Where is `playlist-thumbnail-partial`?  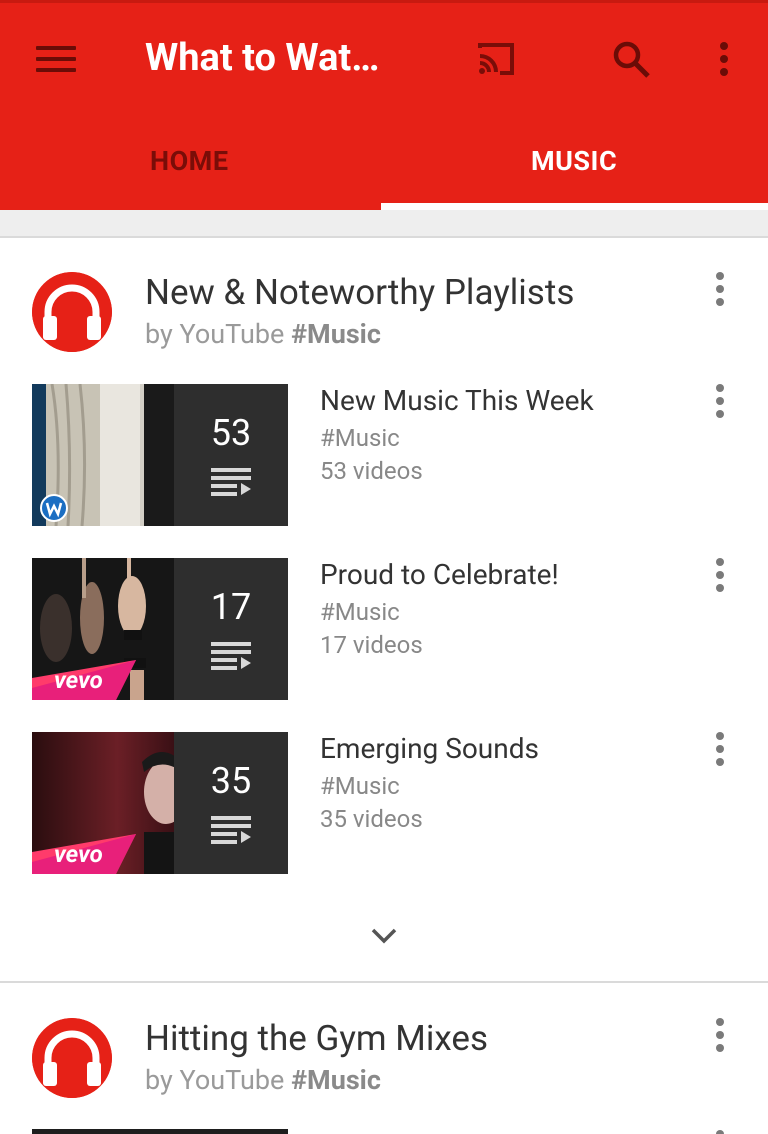
playlist-thumbnail-partial is located at coordinates (160, 1131).